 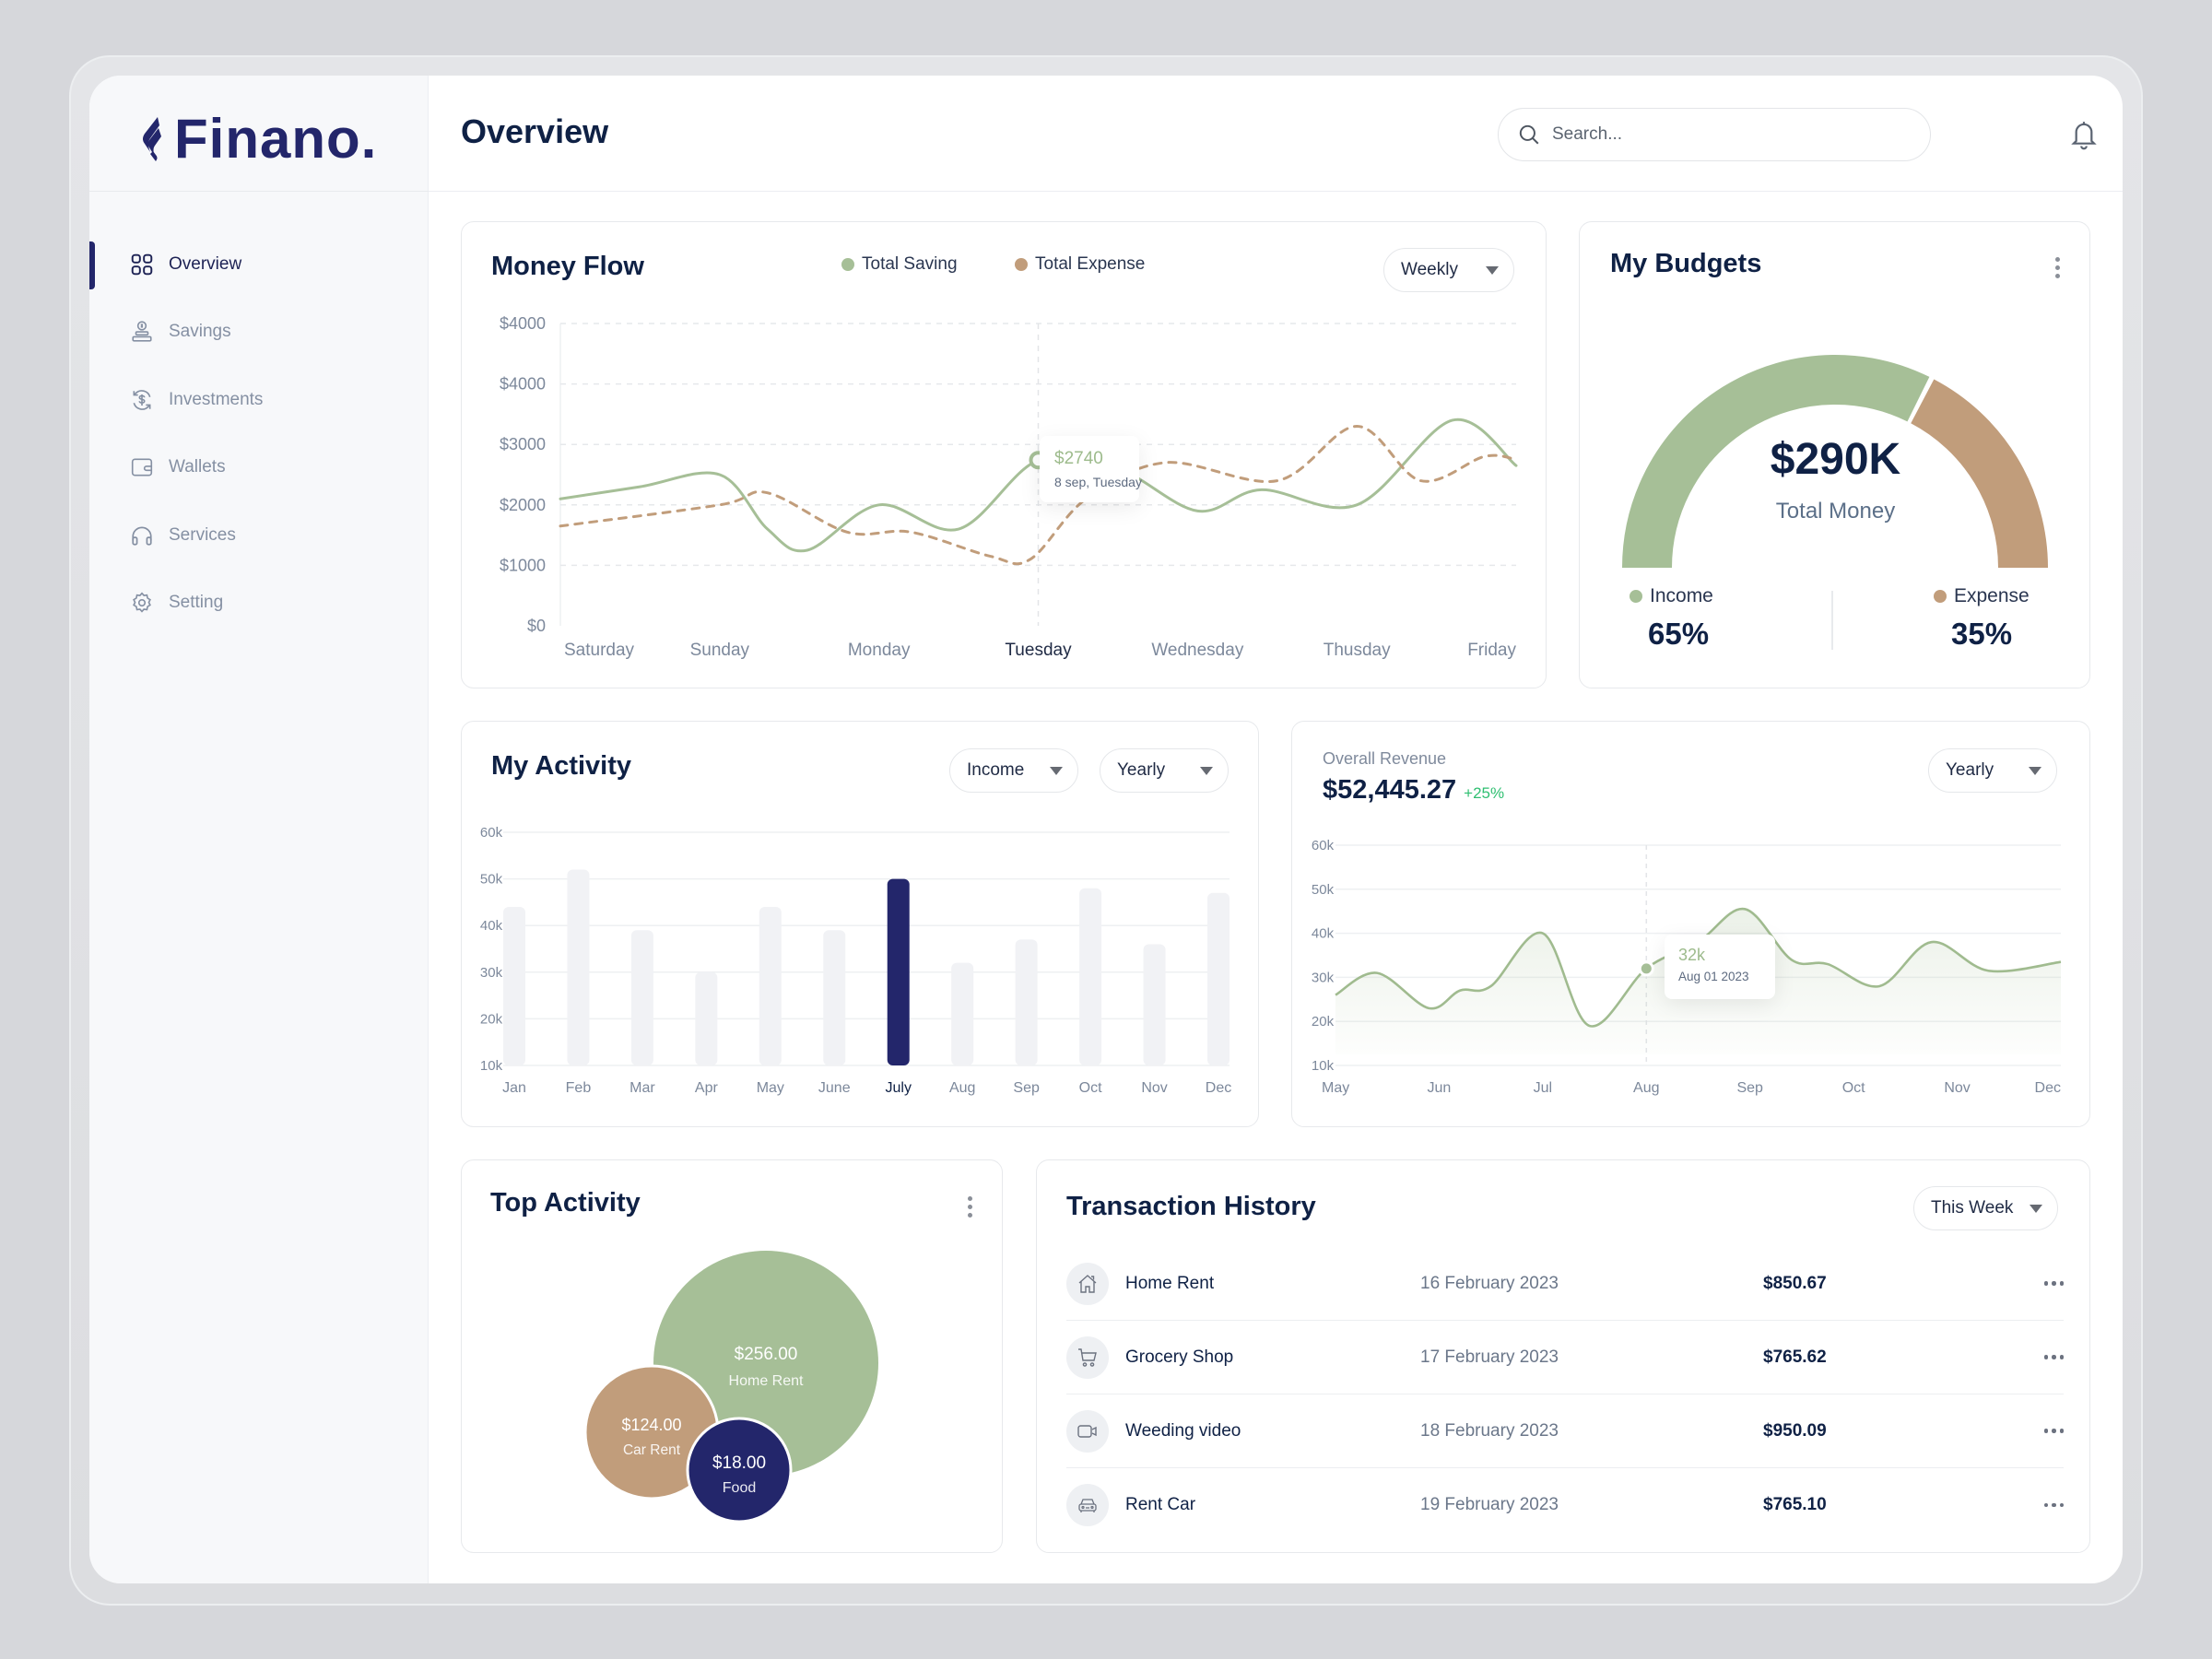 I want to click on sidebar-item-wallets: Wallets, so click(x=259, y=468).